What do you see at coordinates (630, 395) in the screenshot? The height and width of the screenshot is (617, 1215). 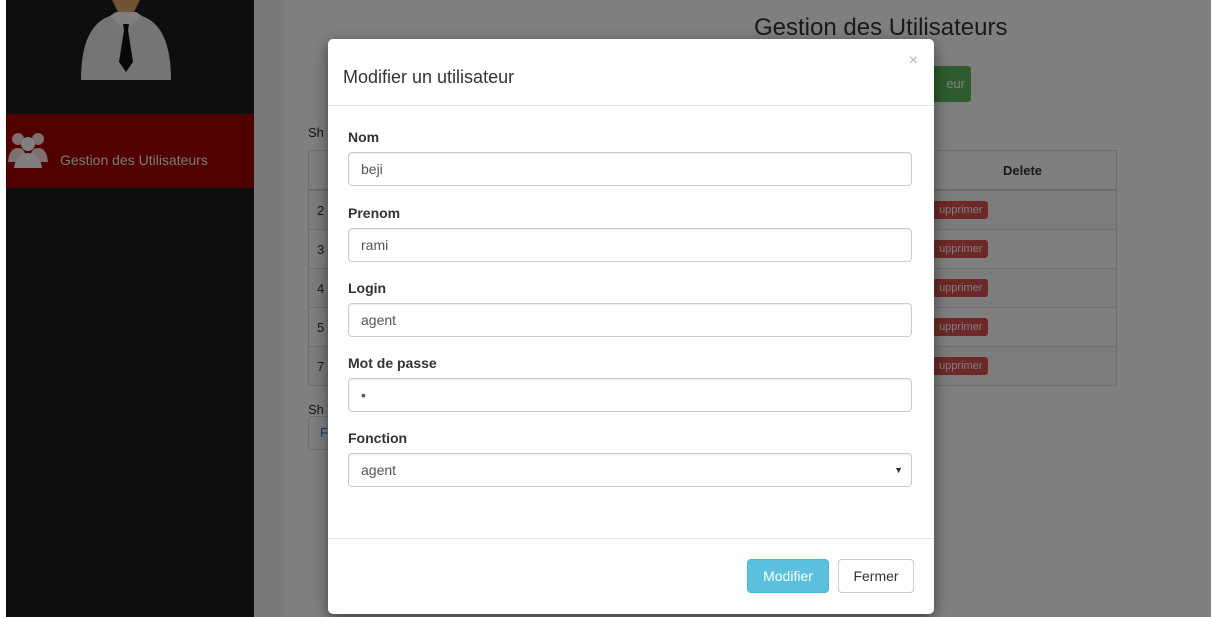 I see `password-field: •` at bounding box center [630, 395].